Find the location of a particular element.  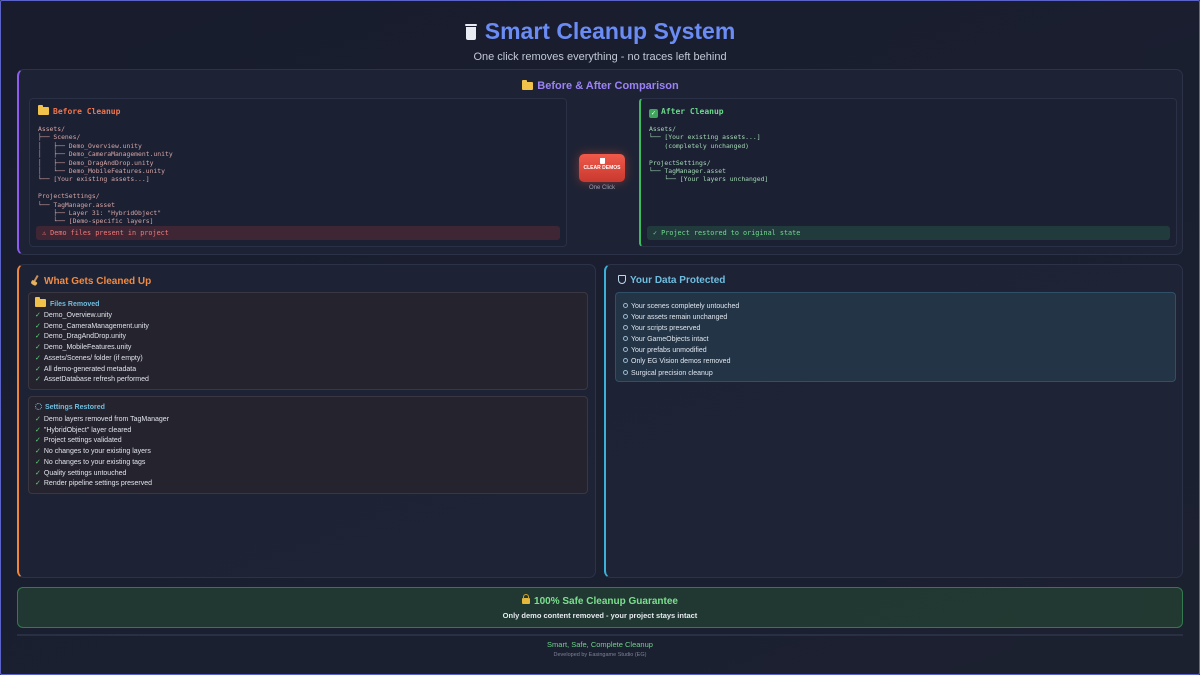

files-removed-title: Files Removed is located at coordinates (67, 302).